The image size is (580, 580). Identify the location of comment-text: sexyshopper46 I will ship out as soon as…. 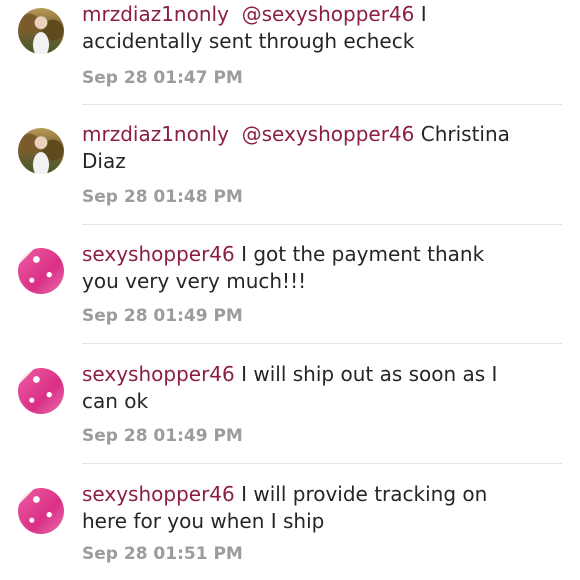
(290, 387).